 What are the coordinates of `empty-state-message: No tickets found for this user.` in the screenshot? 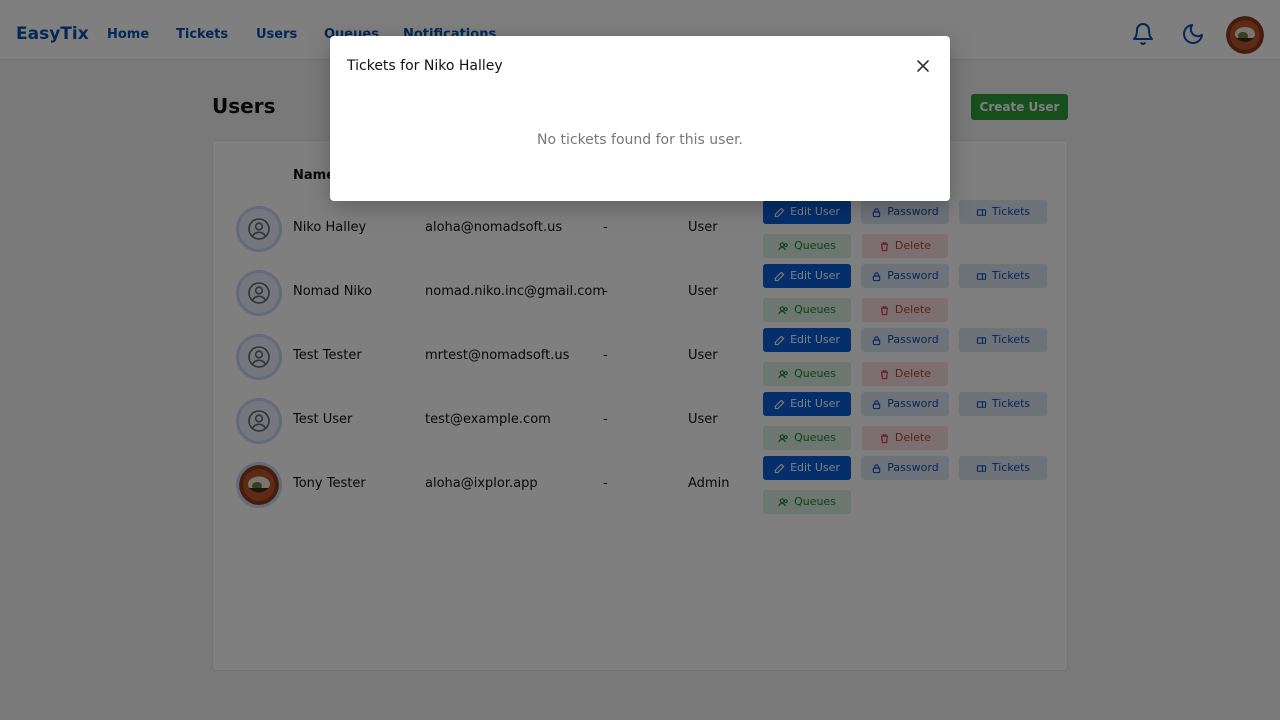 It's located at (640, 140).